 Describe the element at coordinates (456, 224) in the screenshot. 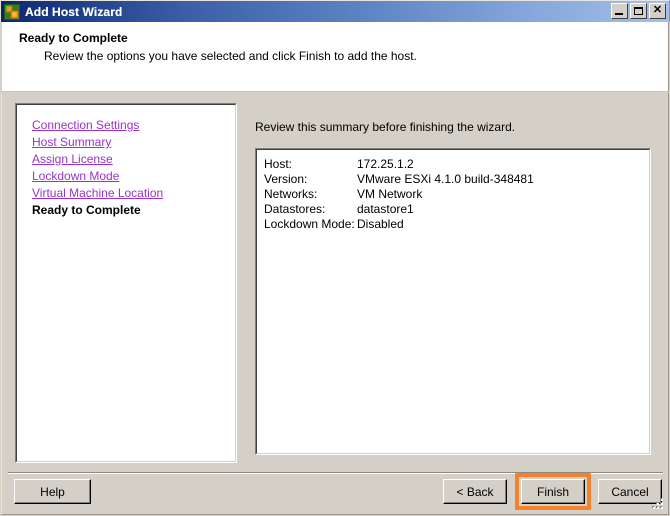

I see `table-row: Lockdown Mode: Disabled` at that location.